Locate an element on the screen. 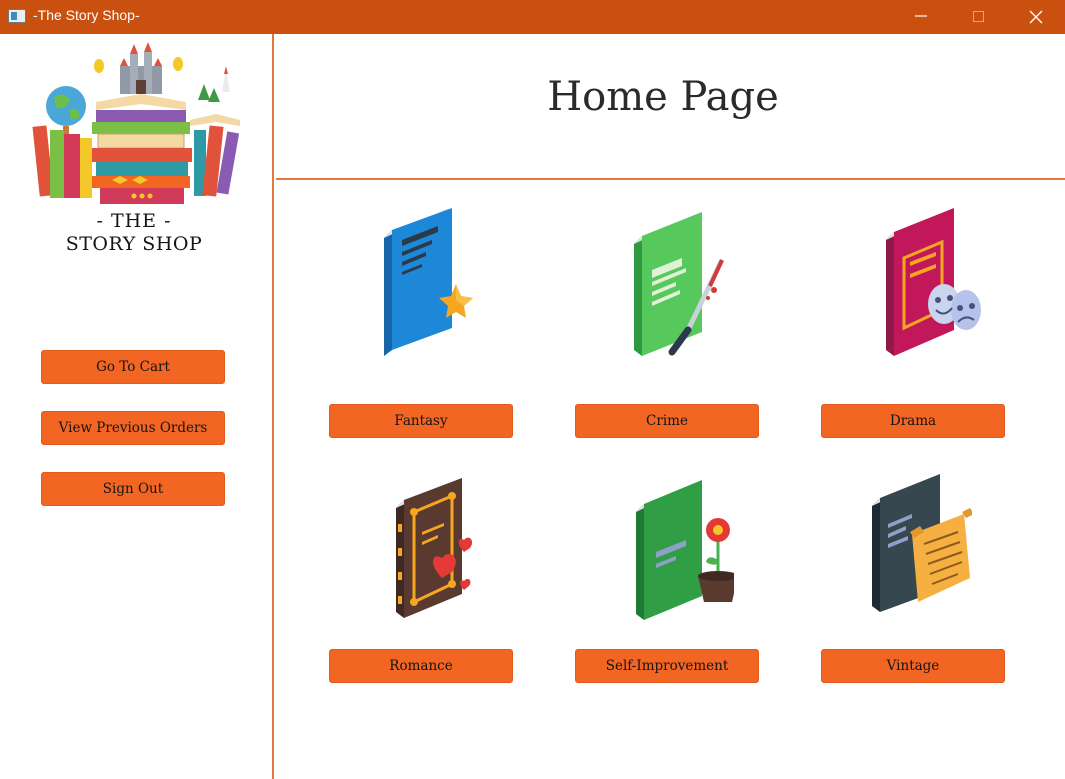 The height and width of the screenshot is (779, 1065). maximize-button is located at coordinates (979, 17).